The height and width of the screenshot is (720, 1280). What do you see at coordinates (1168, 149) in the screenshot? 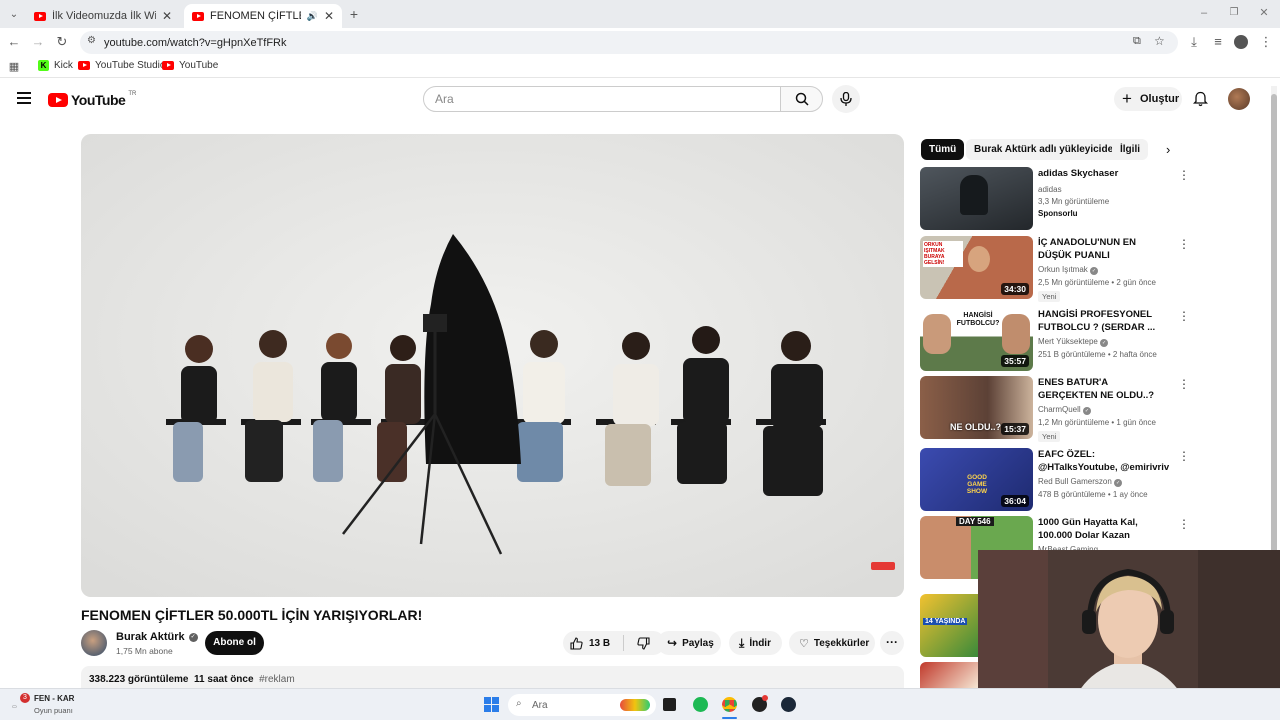
I see `chips-next-chevron-icon: ›` at bounding box center [1168, 149].